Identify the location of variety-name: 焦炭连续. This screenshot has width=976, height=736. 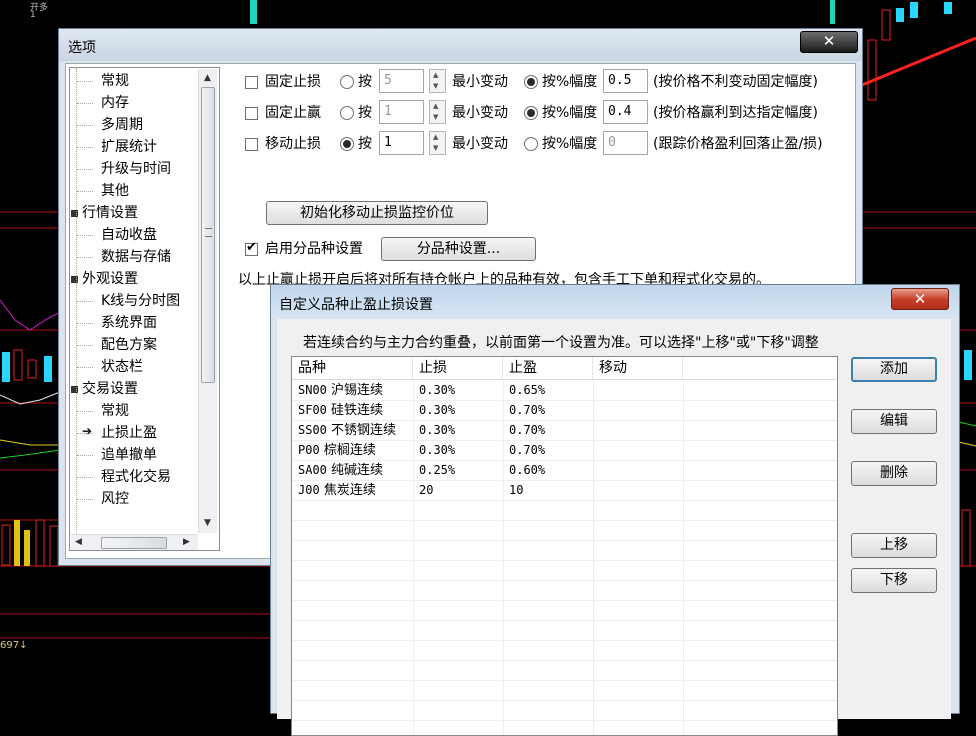
(349, 490).